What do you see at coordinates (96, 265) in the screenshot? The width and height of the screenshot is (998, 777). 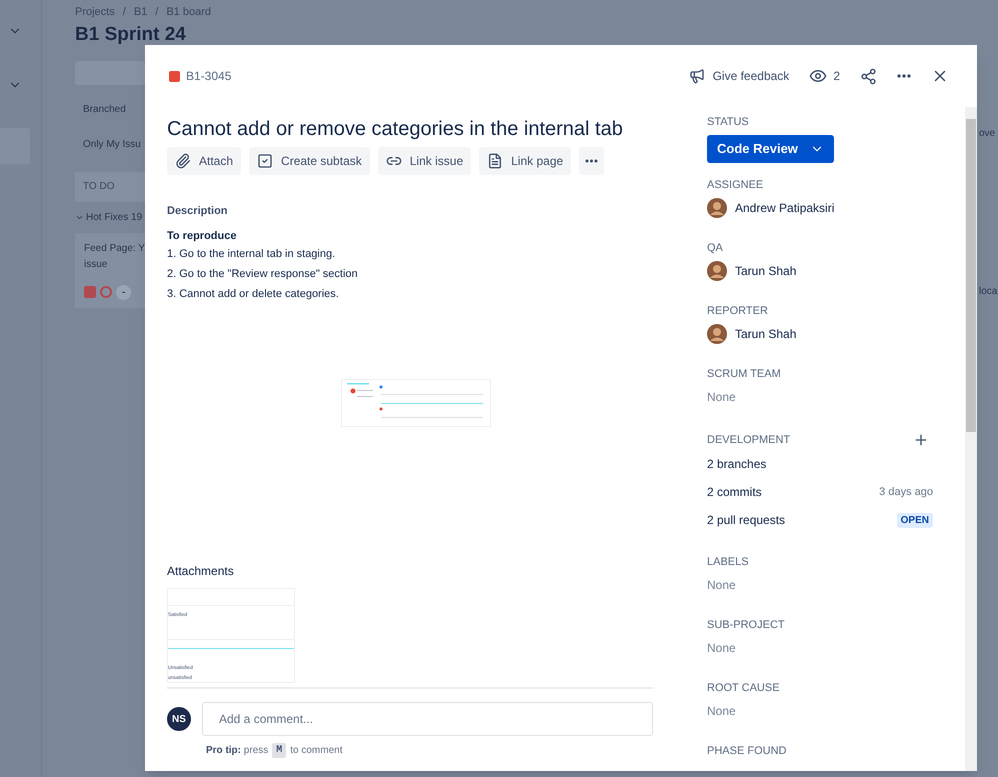 I see `card-title: issue` at bounding box center [96, 265].